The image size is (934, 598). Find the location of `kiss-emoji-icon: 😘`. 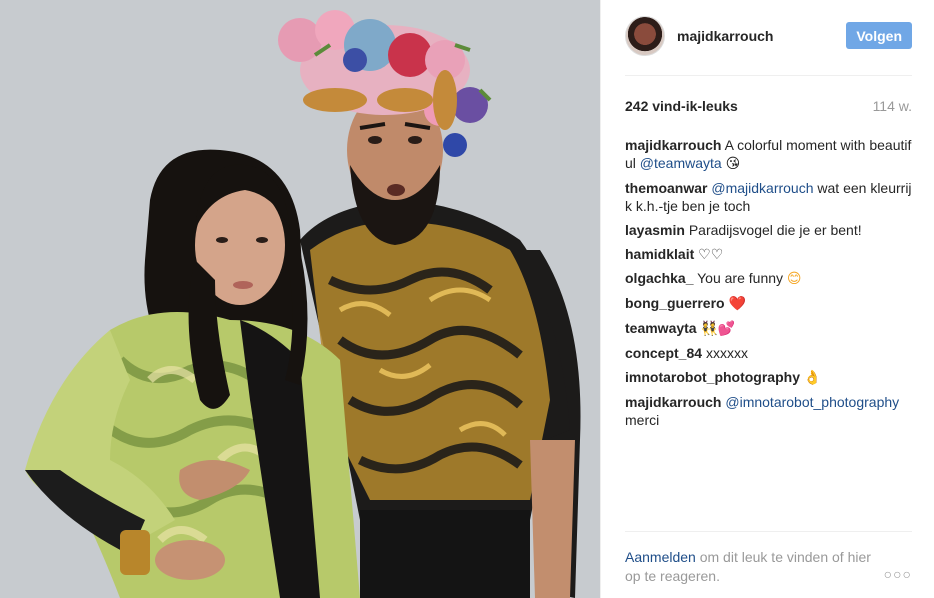

kiss-emoji-icon: 😘 is located at coordinates (733, 164).